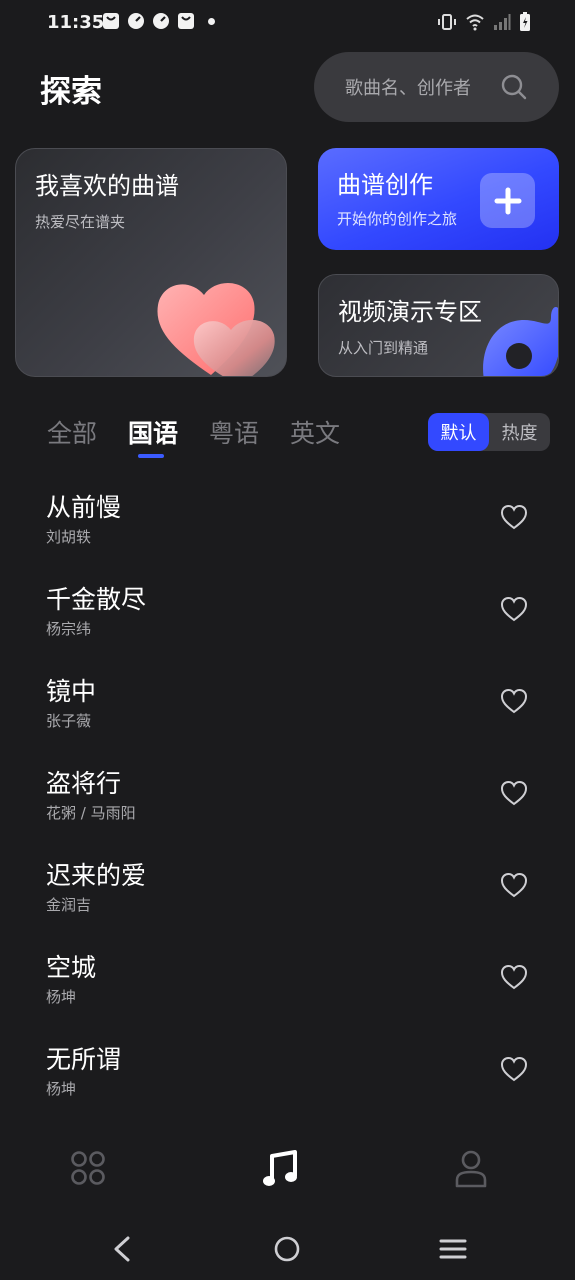  I want to click on search-icon, so click(514, 87).